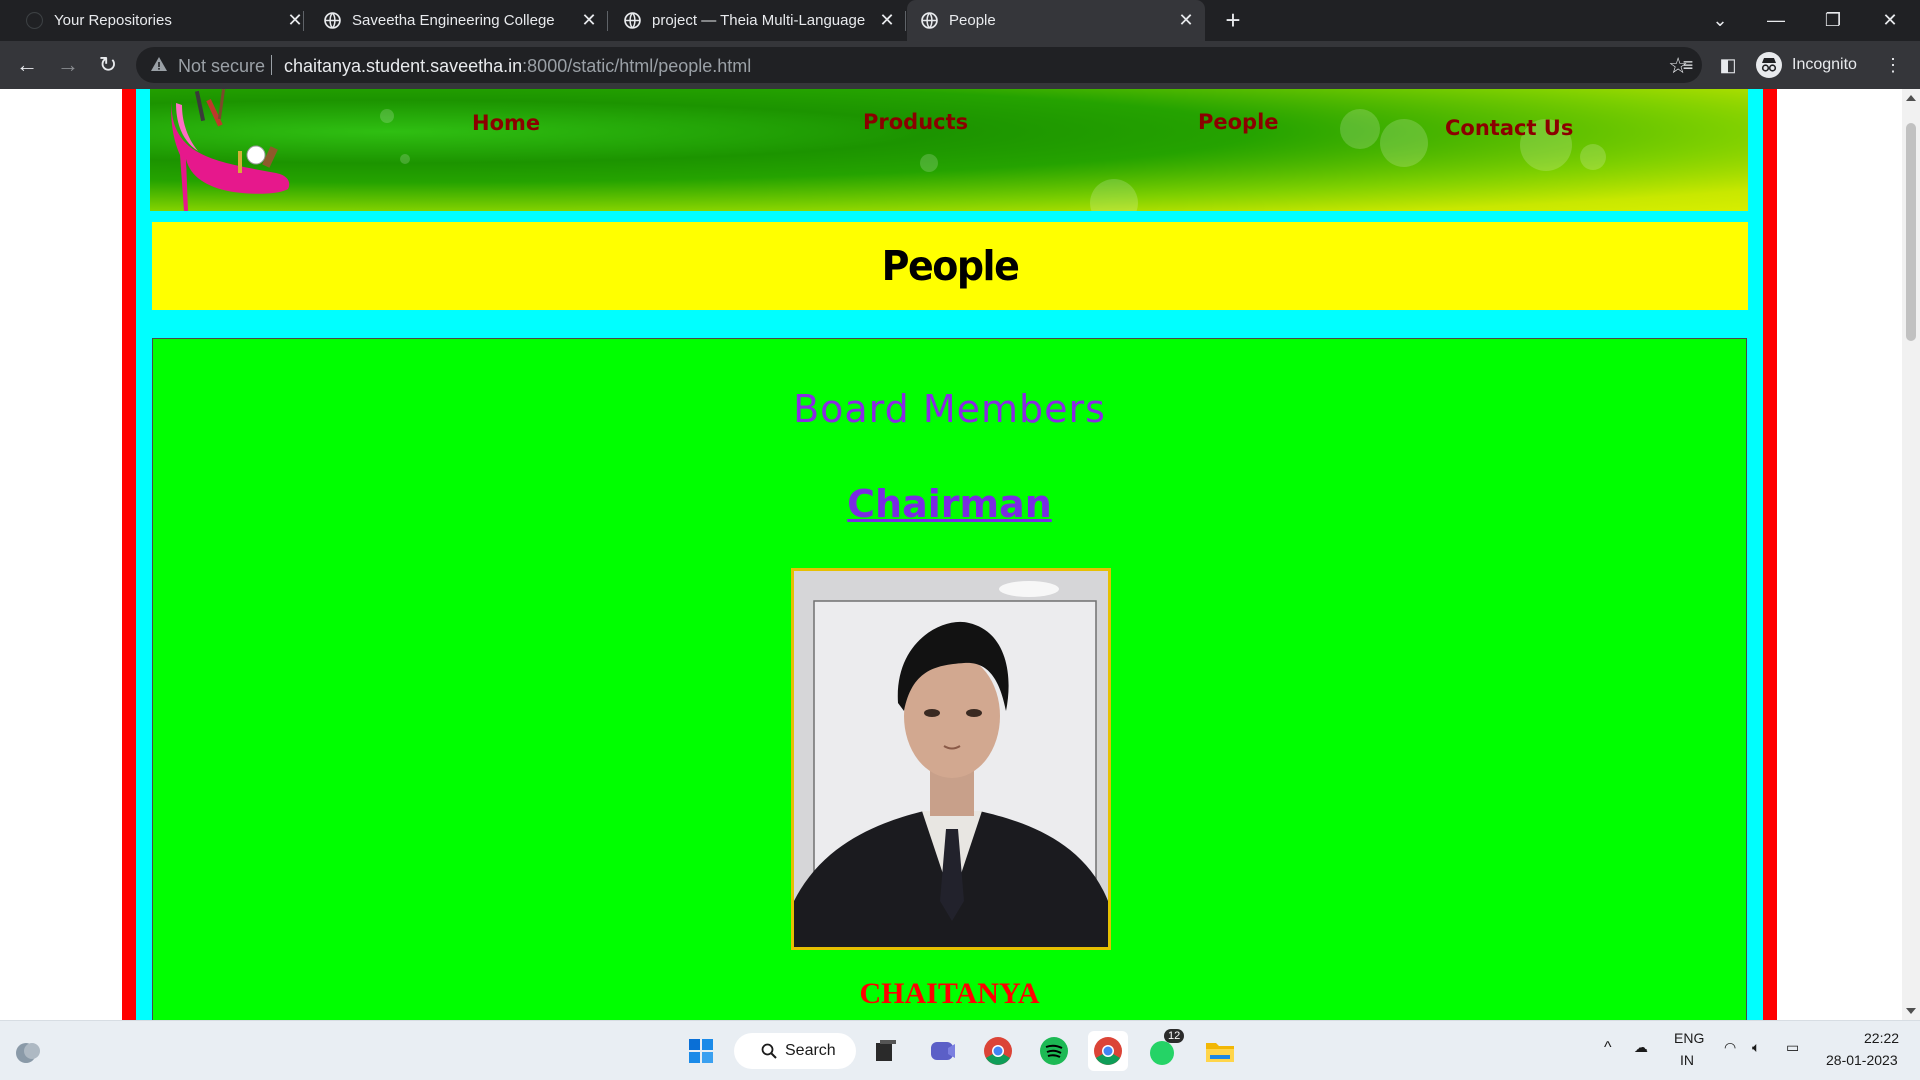 The width and height of the screenshot is (1920, 1080). I want to click on warning-icon, so click(159, 64).